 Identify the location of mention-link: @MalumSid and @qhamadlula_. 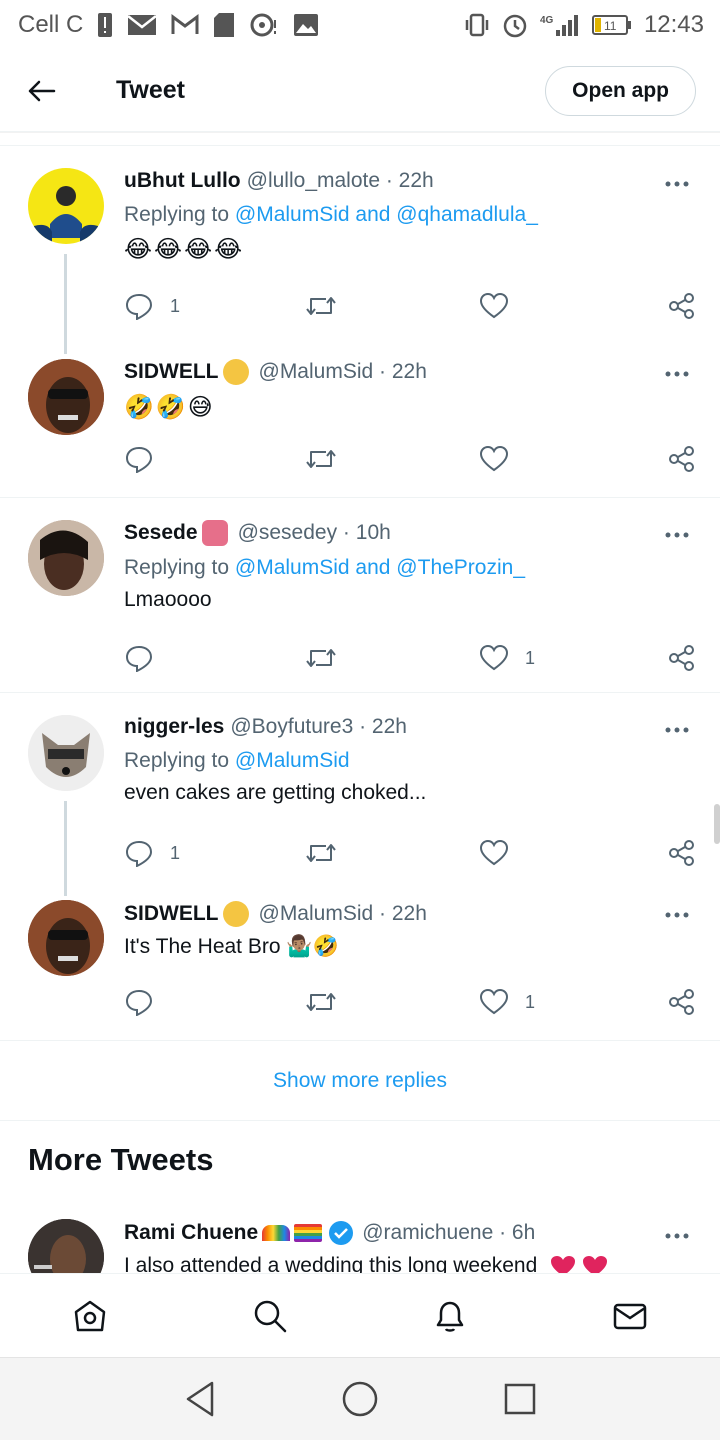
(386, 214).